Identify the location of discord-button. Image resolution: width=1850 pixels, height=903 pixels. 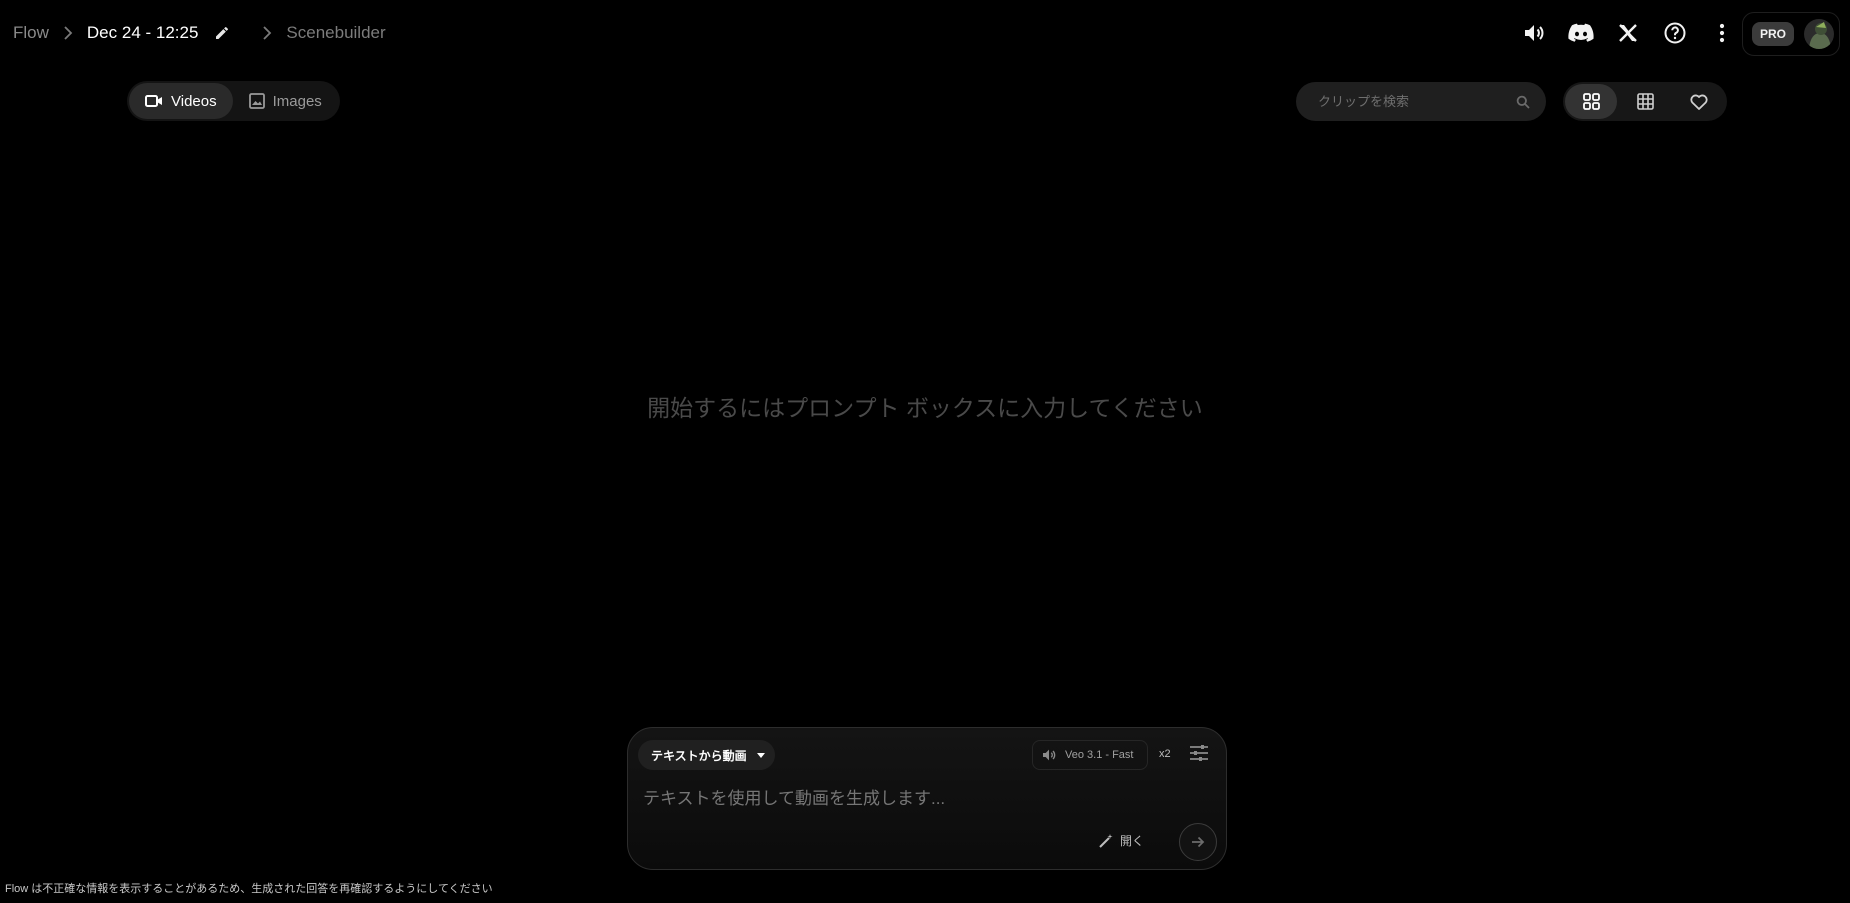
(1581, 33).